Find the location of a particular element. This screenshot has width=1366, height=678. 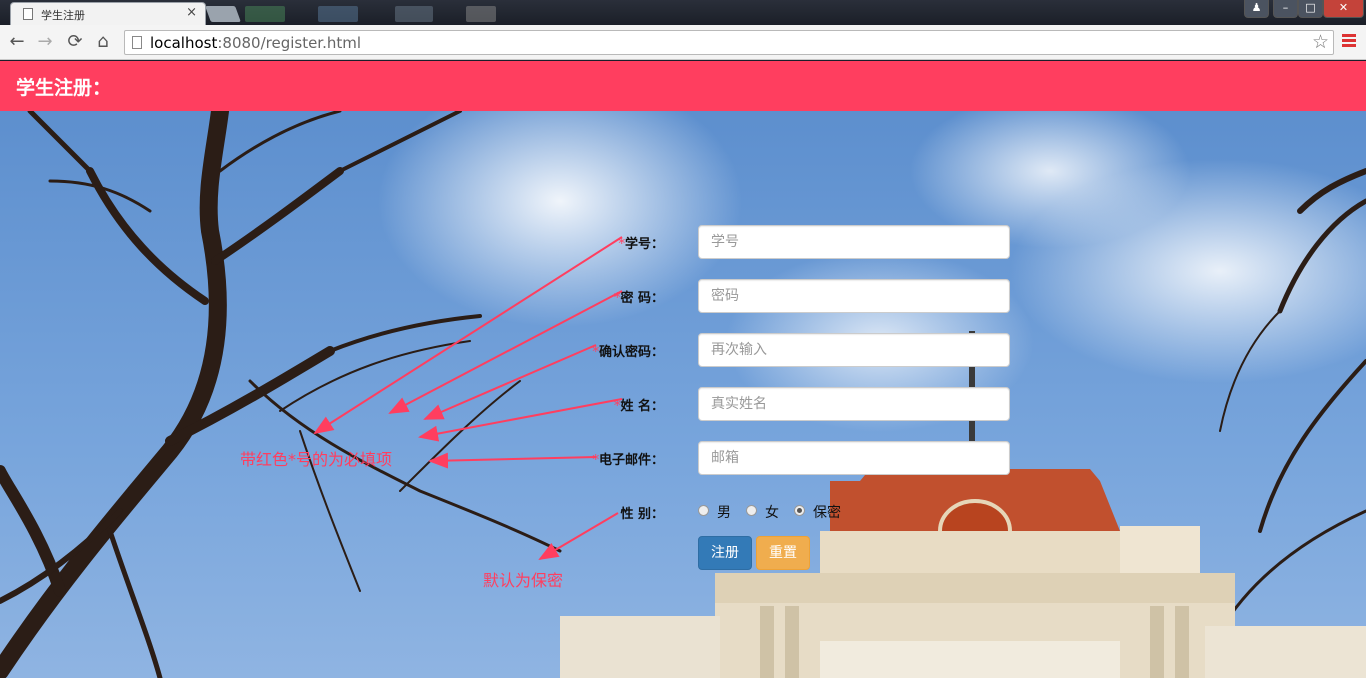

arrow-name is located at coordinates (520, 420).